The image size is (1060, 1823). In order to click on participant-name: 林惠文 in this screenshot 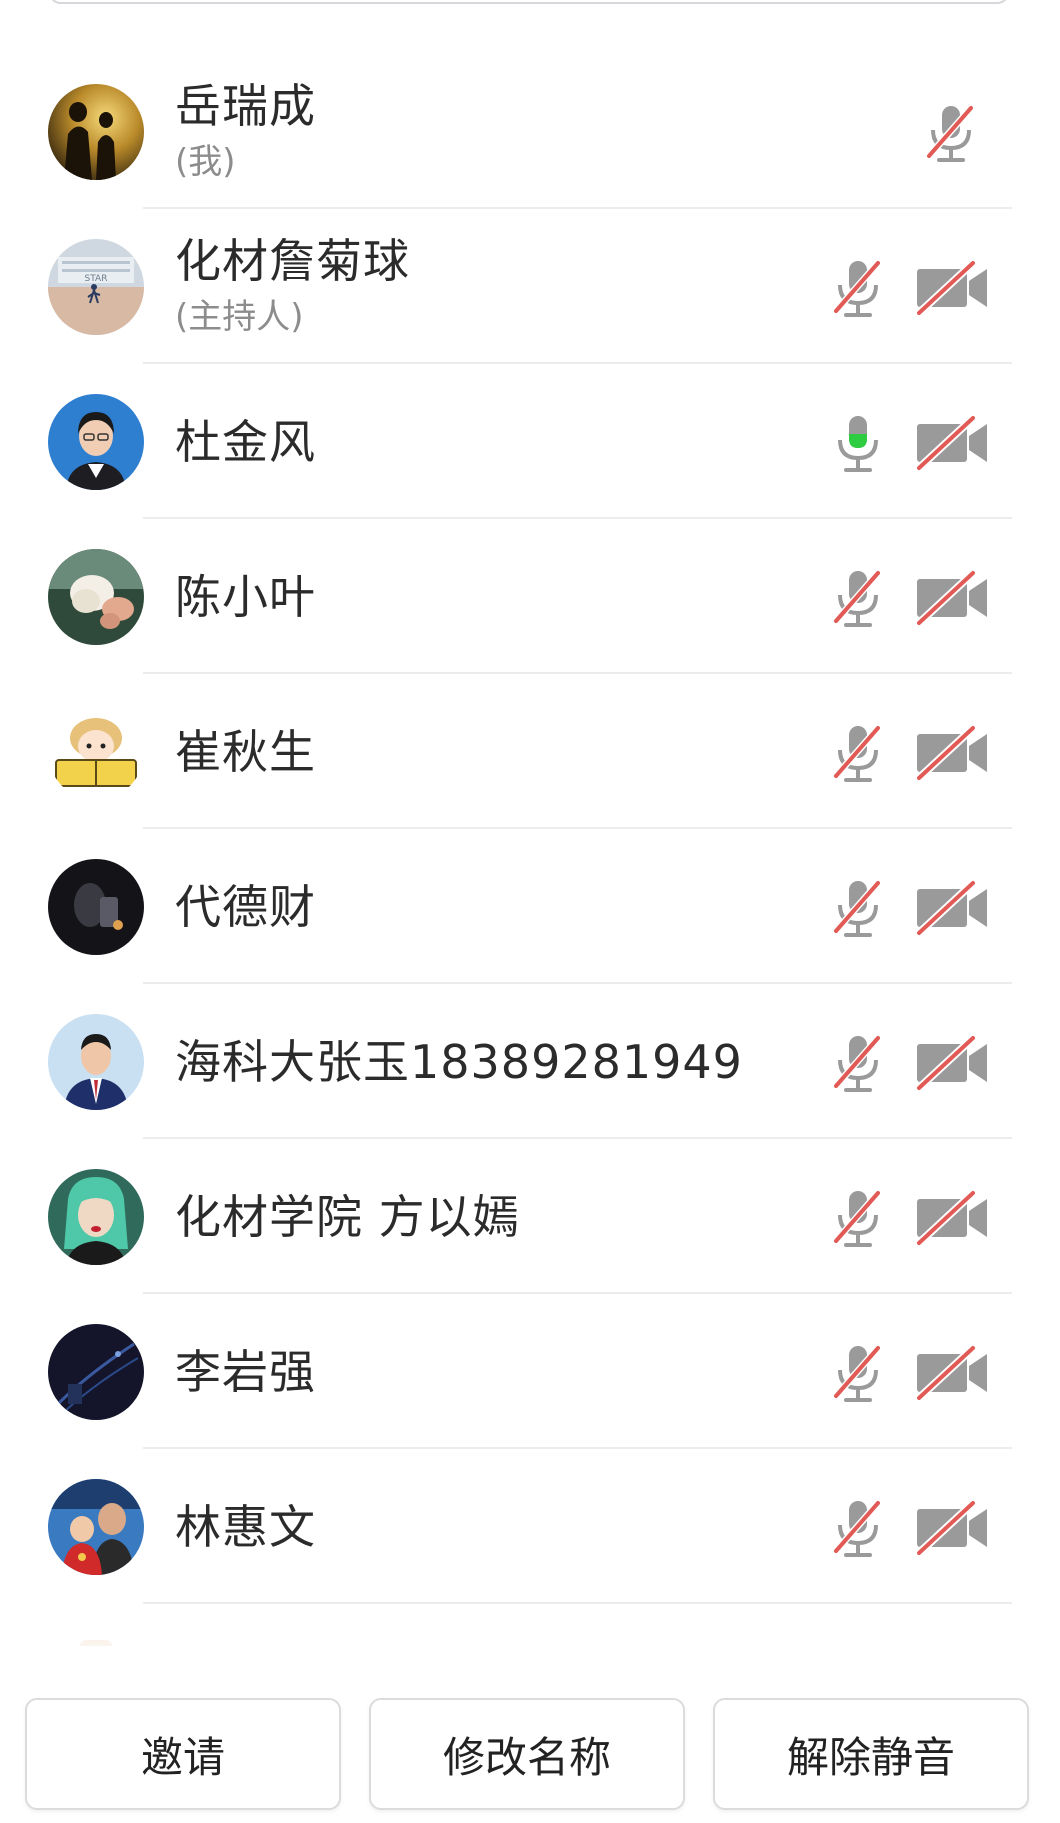, I will do `click(245, 1527)`.